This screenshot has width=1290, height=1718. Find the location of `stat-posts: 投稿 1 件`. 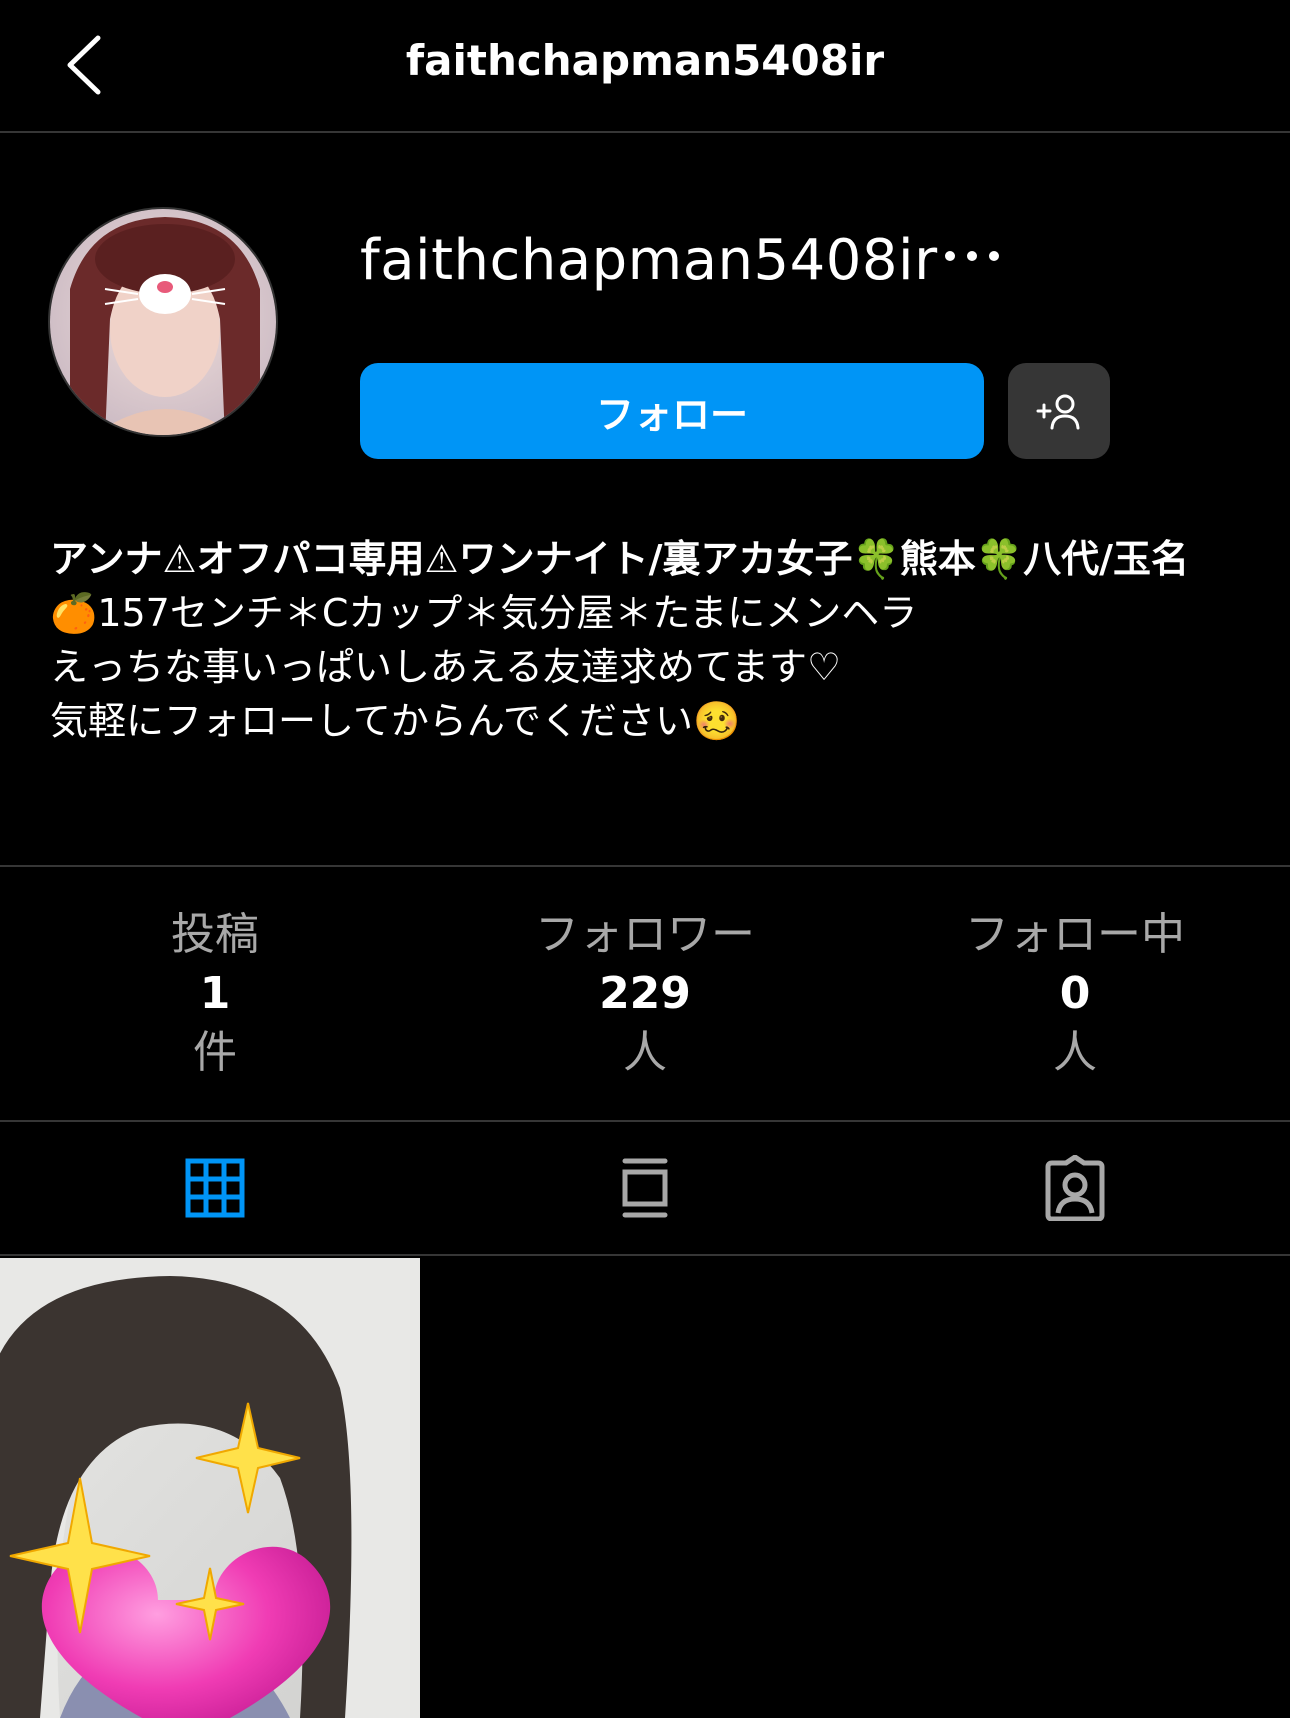

stat-posts: 投稿 1 件 is located at coordinates (215, 993).